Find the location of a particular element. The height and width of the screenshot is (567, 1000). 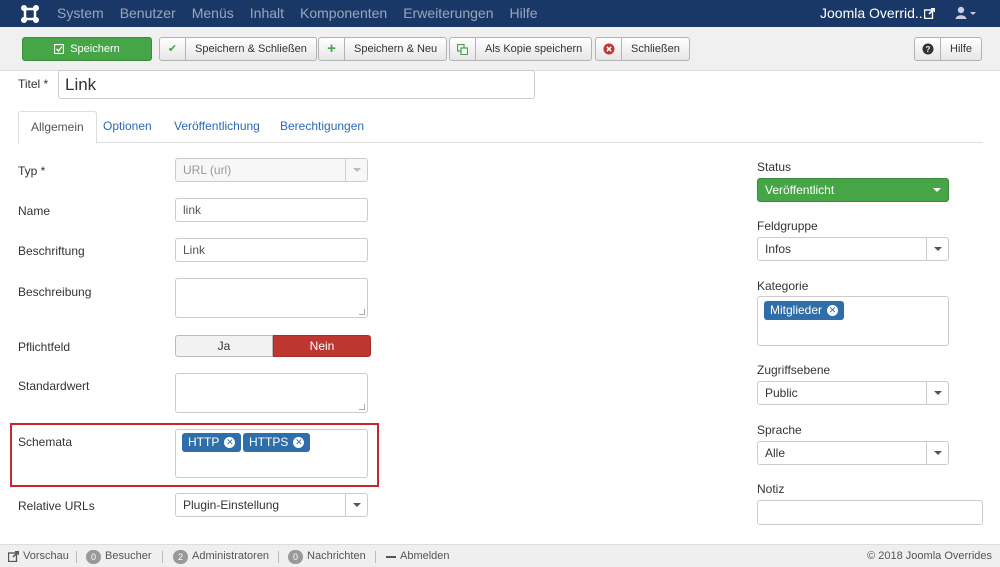

check-icon: ✔ is located at coordinates (173, 49).